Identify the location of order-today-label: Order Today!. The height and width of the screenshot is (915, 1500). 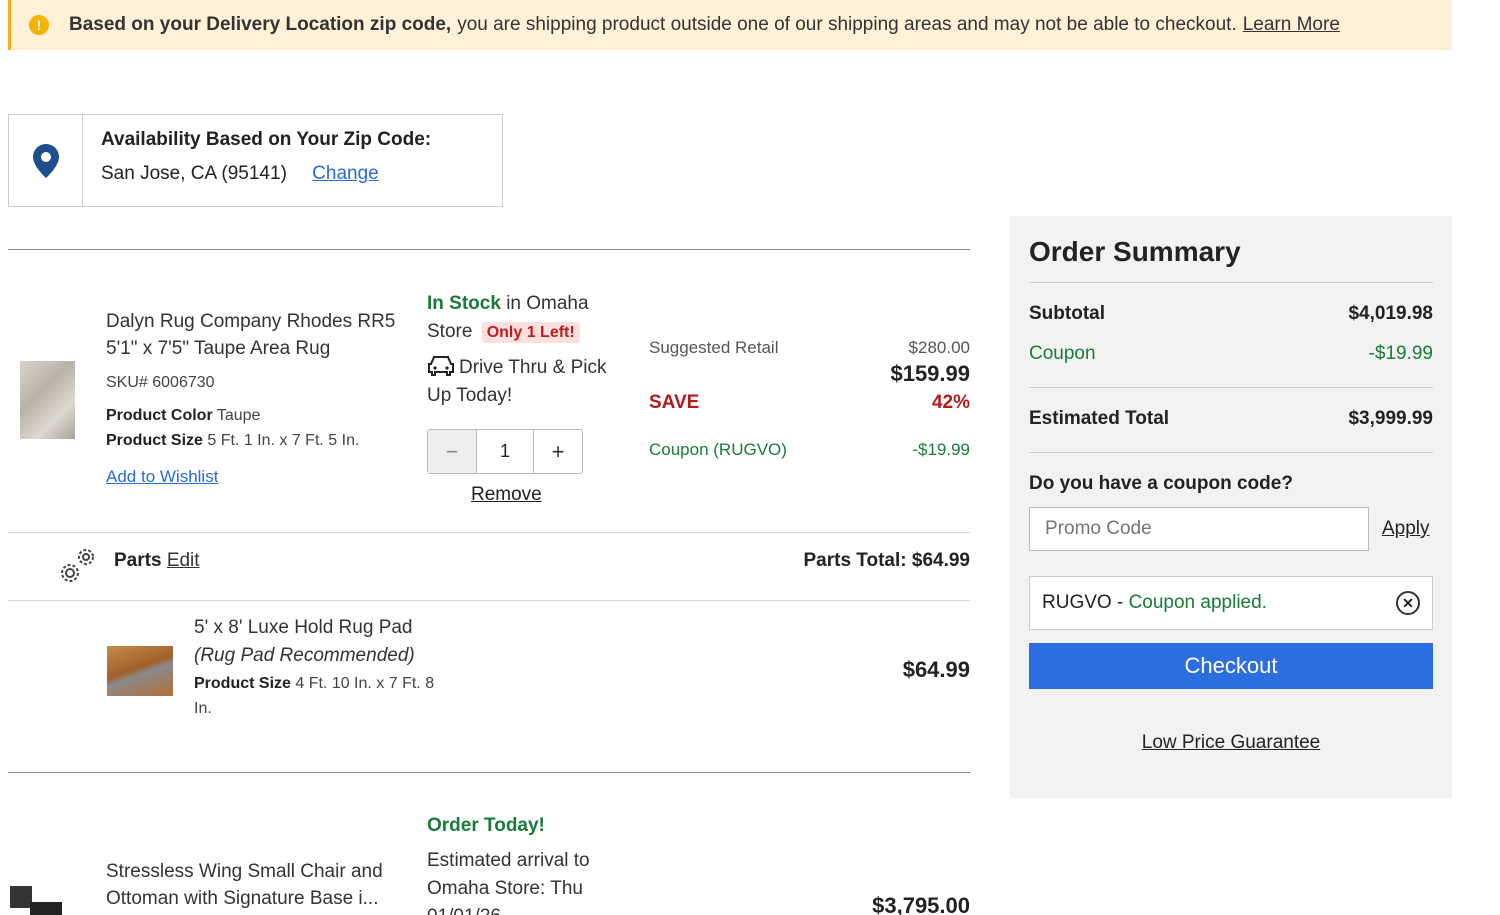
(486, 825).